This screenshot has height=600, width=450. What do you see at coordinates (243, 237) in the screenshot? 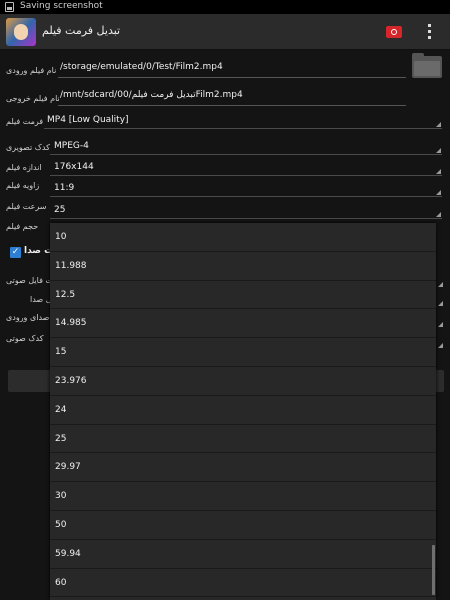
I see `dropdown-option: 10` at bounding box center [243, 237].